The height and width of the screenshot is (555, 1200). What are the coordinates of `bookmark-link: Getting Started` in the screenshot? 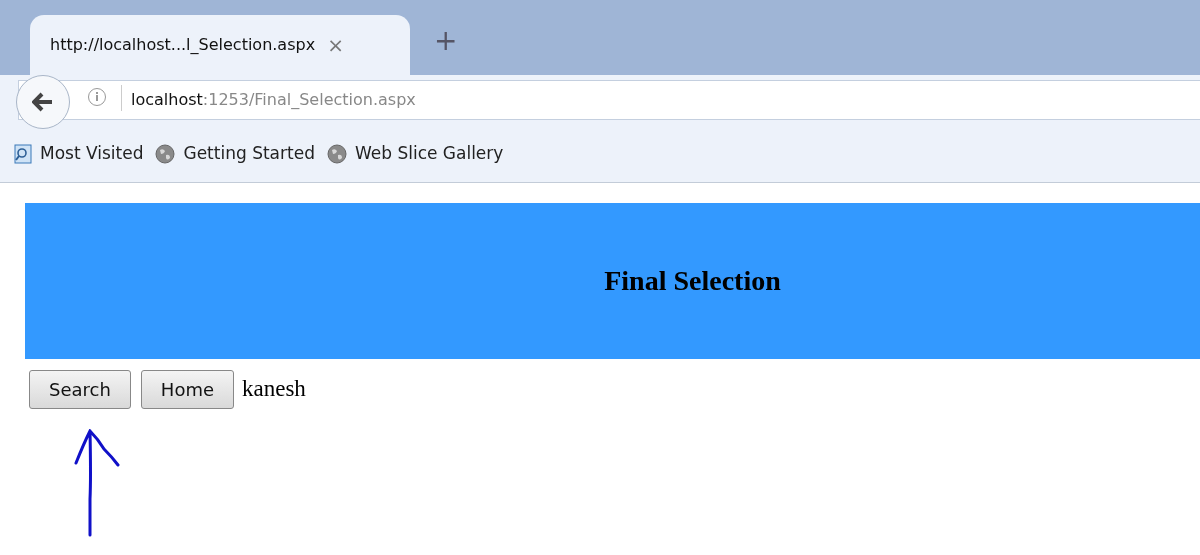 It's located at (249, 153).